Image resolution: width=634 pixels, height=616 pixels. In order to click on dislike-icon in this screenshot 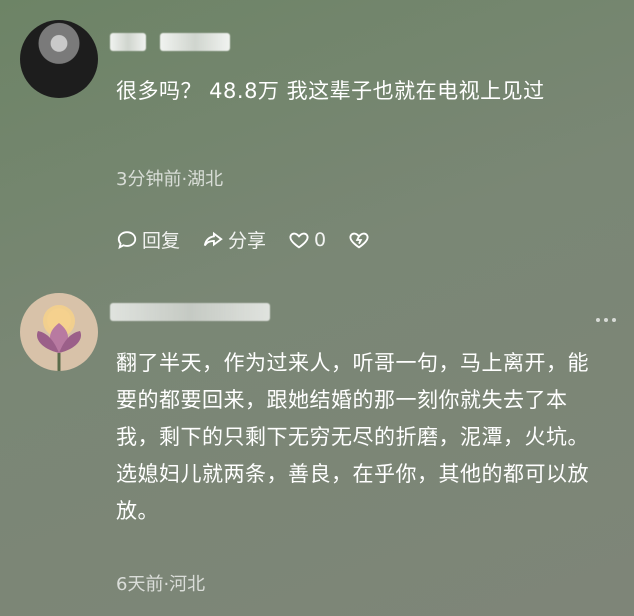, I will do `click(359, 240)`.